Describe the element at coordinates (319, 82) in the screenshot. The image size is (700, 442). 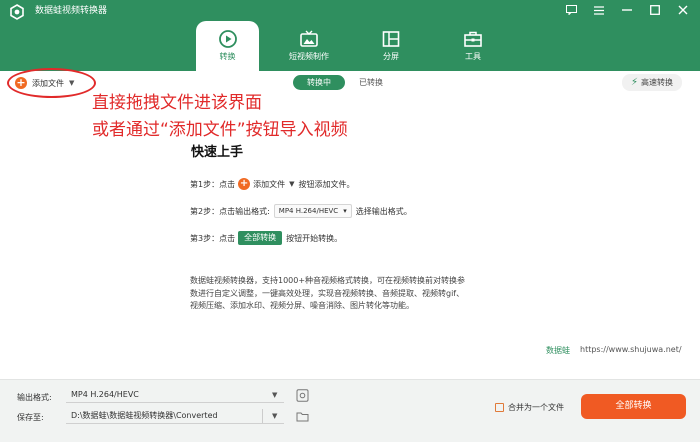
I see `tab-converting: 转换中` at that location.